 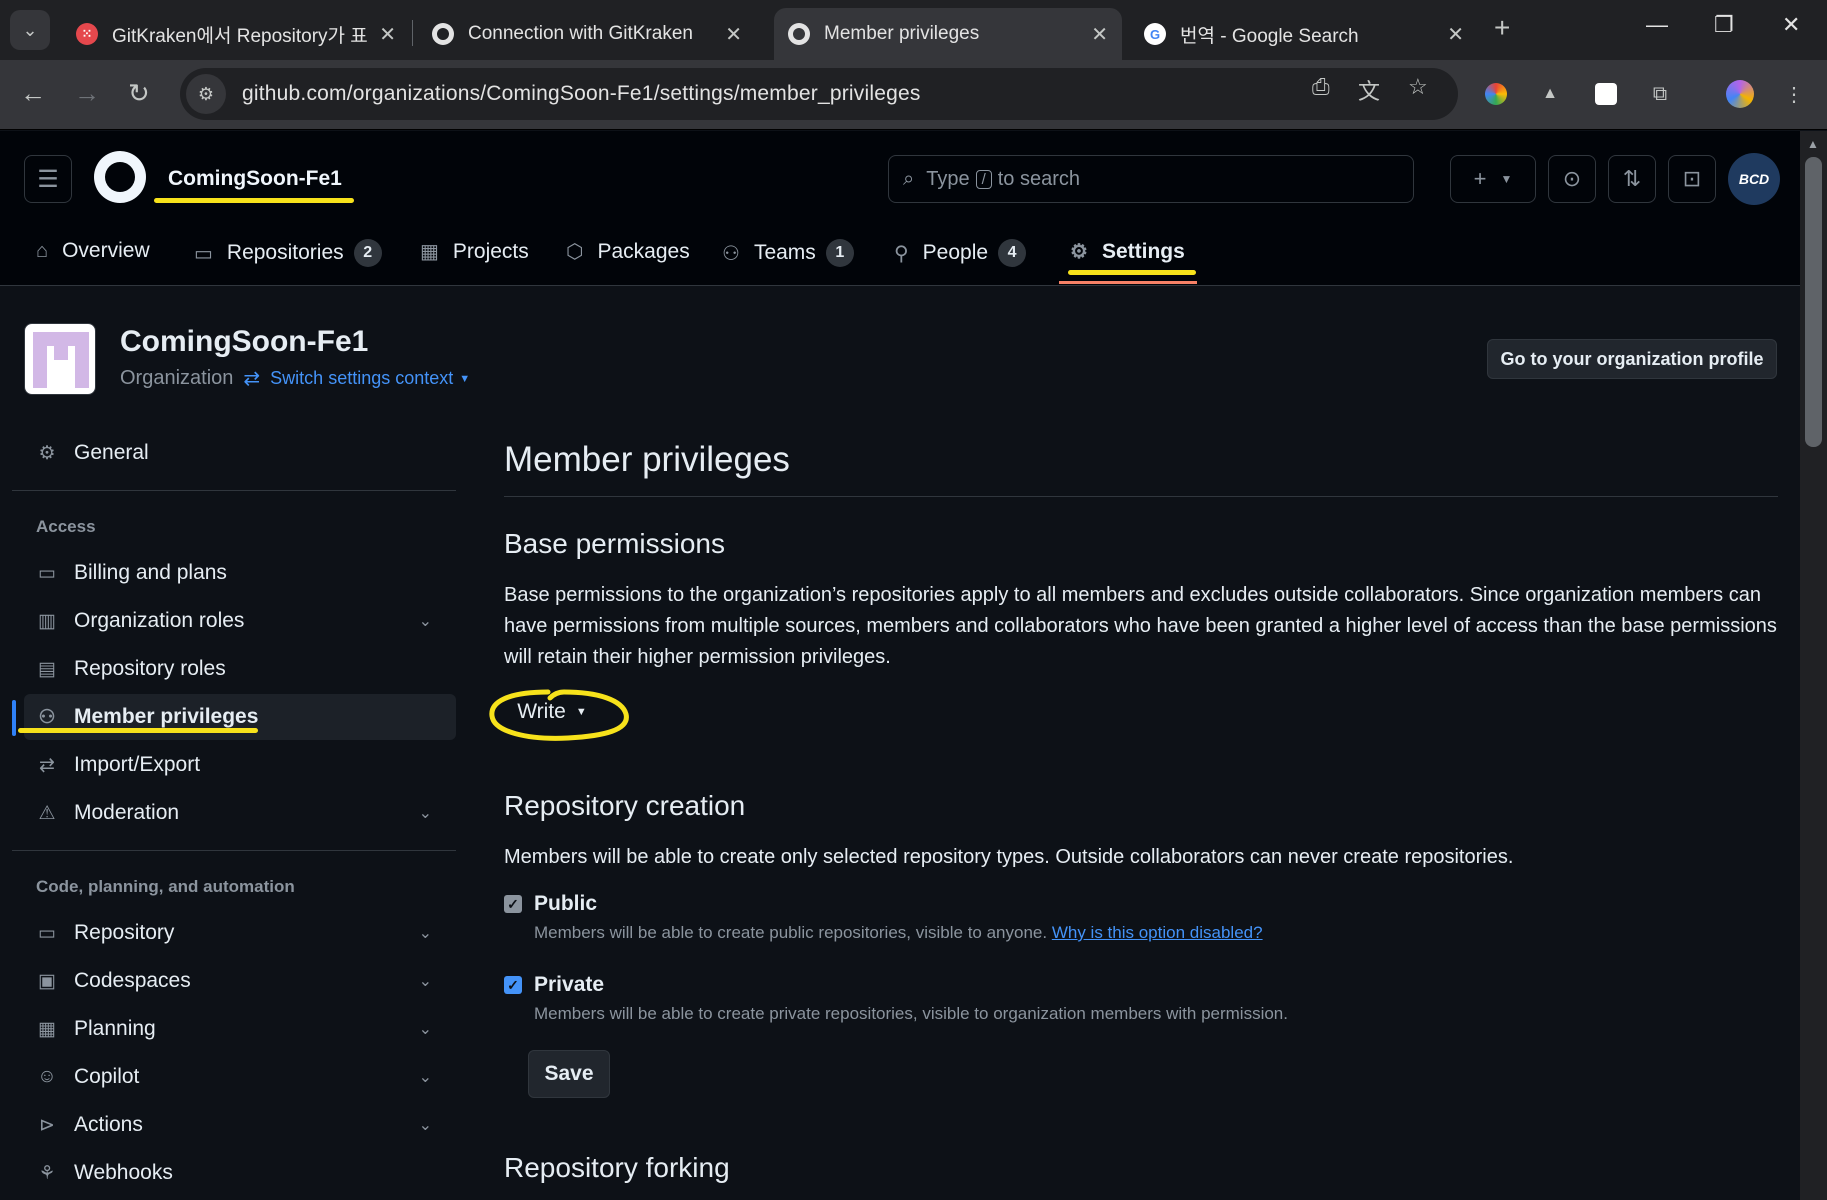 I want to click on home-icon: ⌂, so click(x=42, y=250).